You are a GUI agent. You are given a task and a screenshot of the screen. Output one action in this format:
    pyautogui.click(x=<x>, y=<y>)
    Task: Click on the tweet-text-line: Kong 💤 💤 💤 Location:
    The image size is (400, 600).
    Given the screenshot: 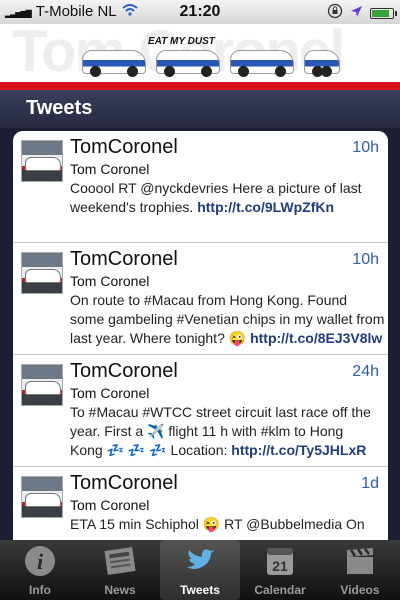 What is the action you would take?
    pyautogui.click(x=151, y=450)
    